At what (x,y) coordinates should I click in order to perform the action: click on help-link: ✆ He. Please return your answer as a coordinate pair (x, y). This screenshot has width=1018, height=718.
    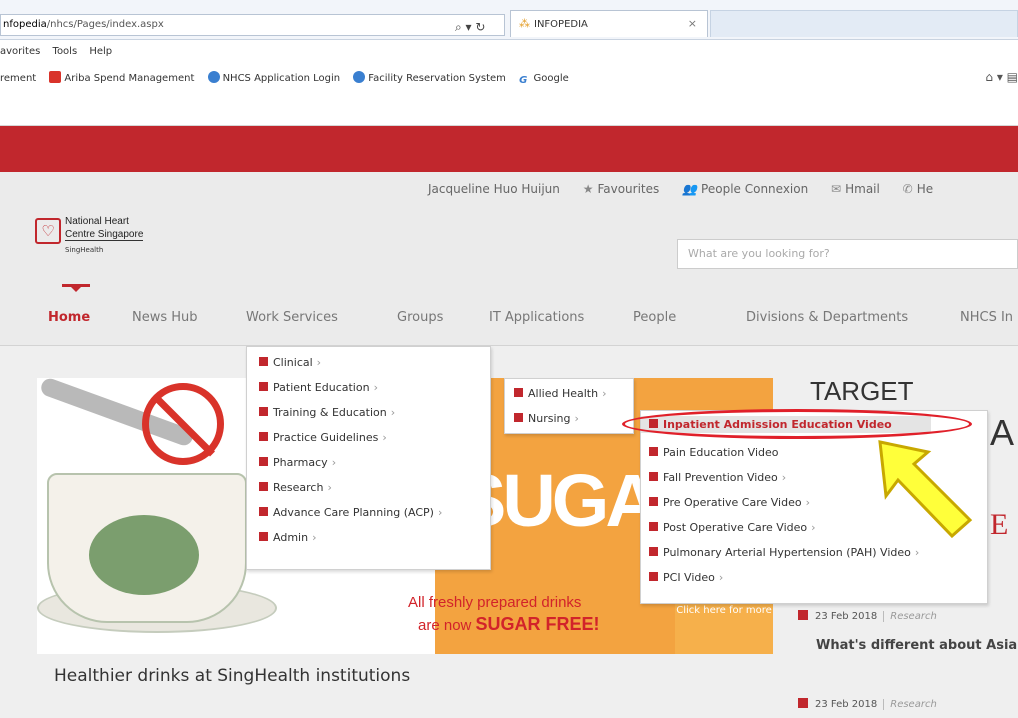
    Looking at the image, I should click on (918, 189).